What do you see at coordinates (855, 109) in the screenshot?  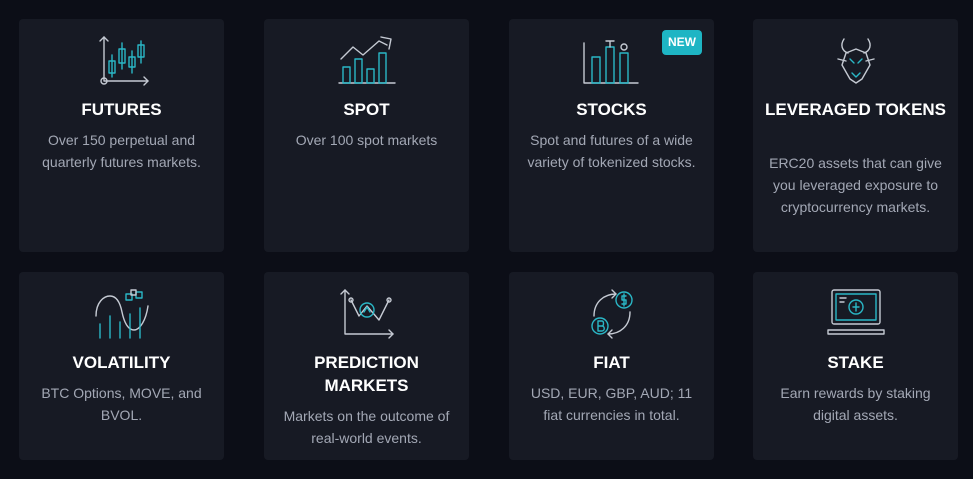 I see `card-title: LEVERAGED TOKENS` at bounding box center [855, 109].